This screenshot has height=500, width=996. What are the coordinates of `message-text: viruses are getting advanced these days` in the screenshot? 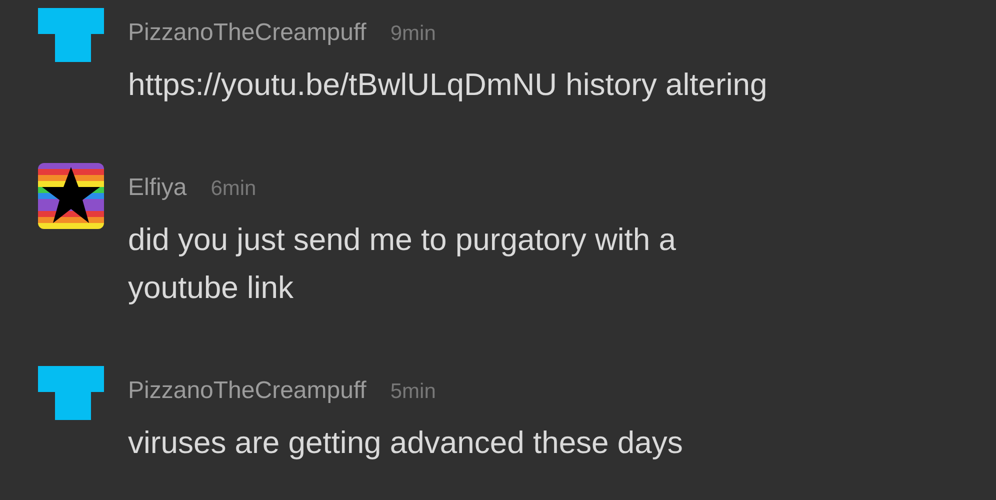 It's located at (405, 443).